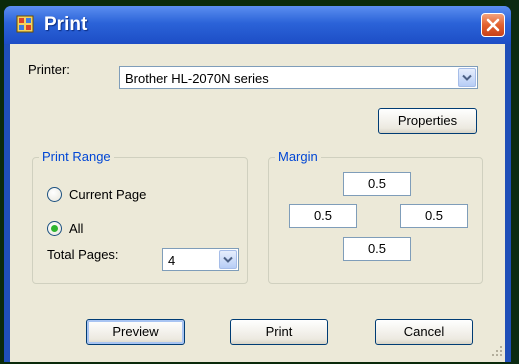  I want to click on print-range-title: Print Range, so click(76, 156).